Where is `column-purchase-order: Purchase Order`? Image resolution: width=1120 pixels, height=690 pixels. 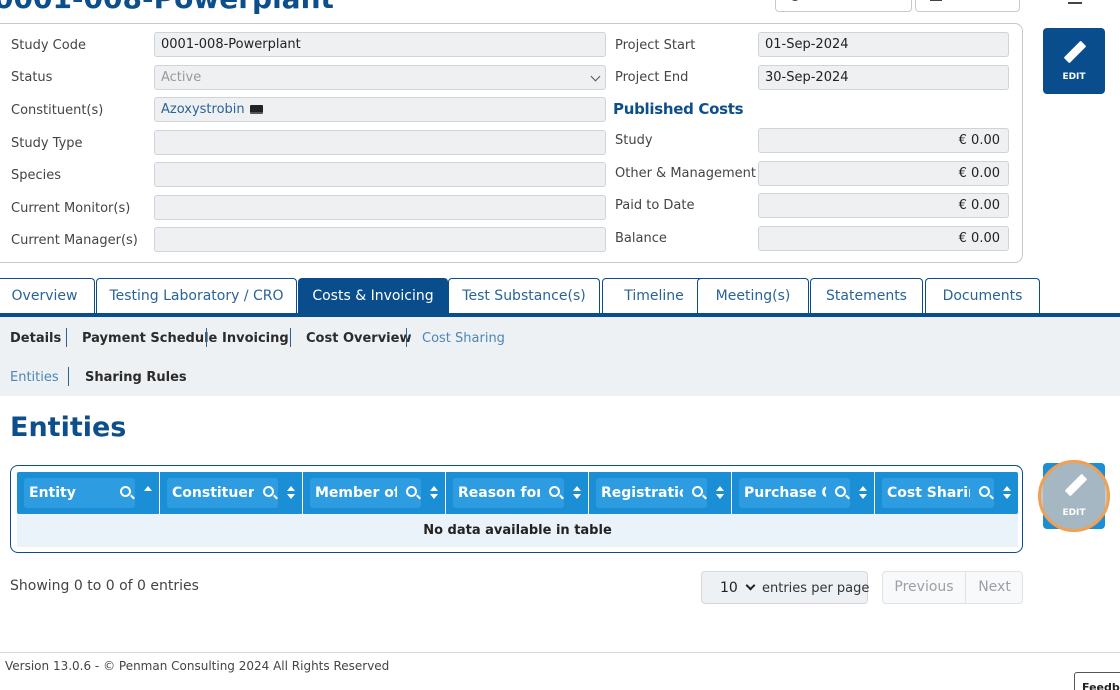 column-purchase-order: Purchase Order is located at coordinates (803, 493).